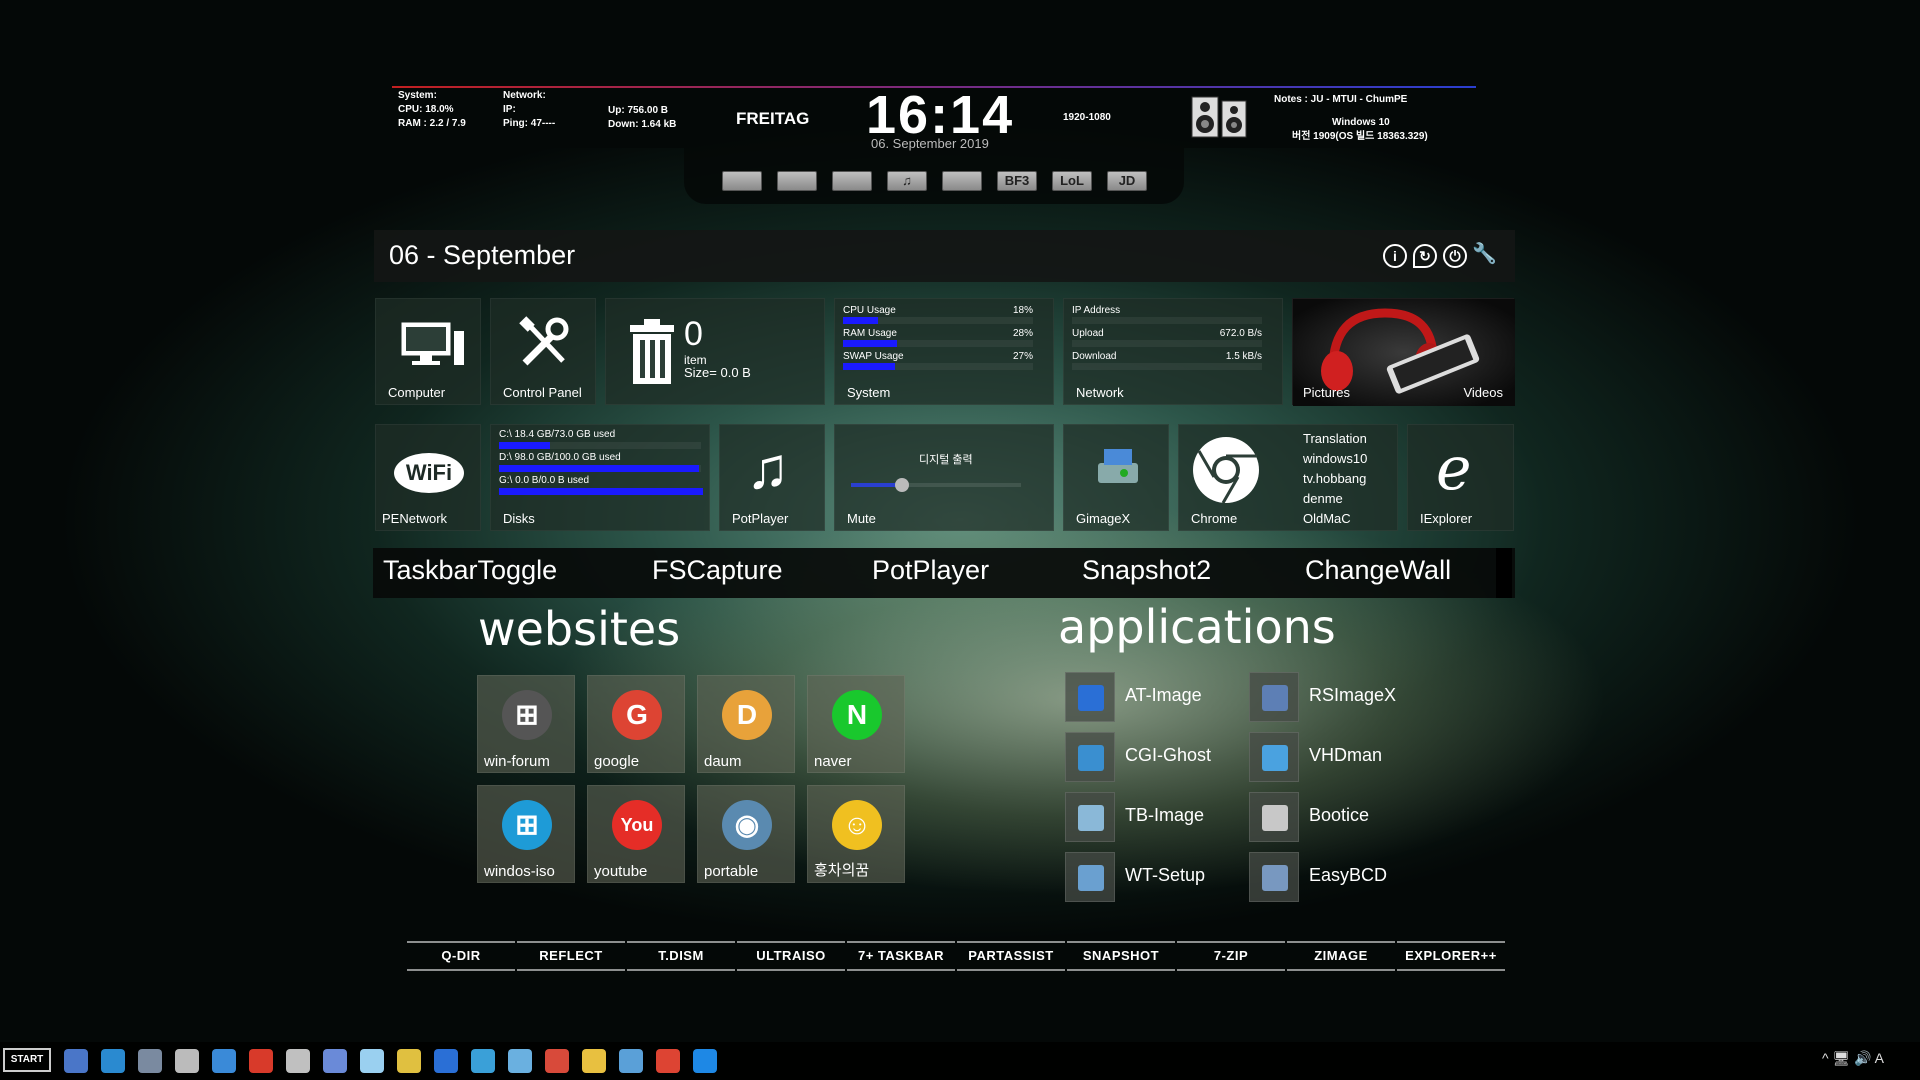 This screenshot has height=1080, width=1920. I want to click on quick-launch-item: PARTASSIST, so click(1011, 956).